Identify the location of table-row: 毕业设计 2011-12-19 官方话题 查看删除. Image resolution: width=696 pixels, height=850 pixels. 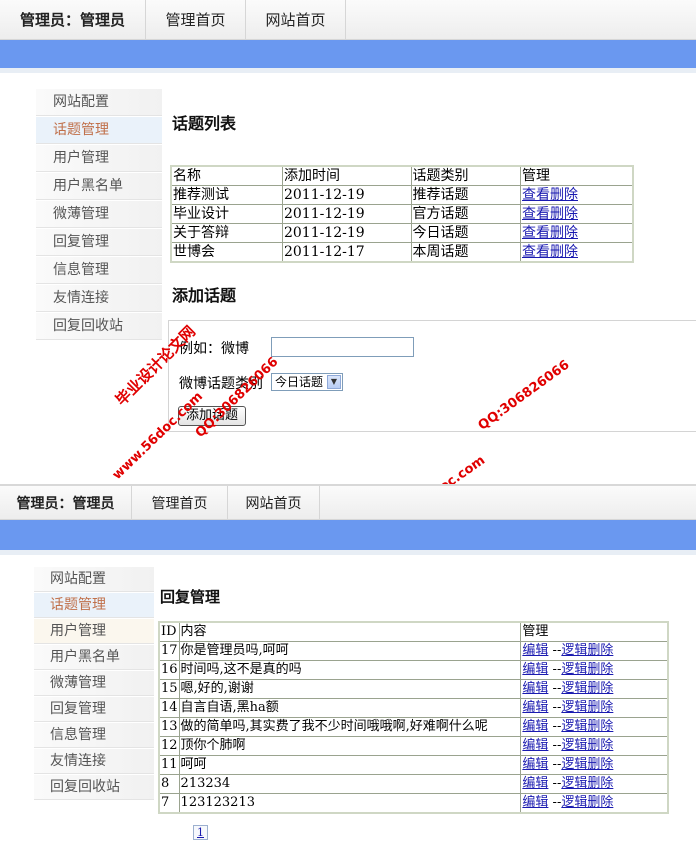
(402, 214).